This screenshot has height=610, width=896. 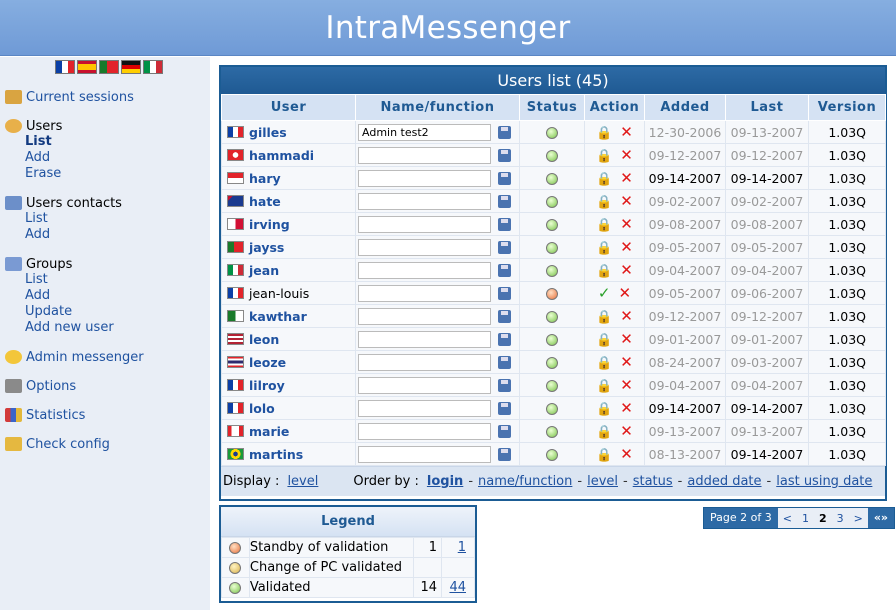 What do you see at coordinates (269, 431) in the screenshot?
I see `user-login-link: marie` at bounding box center [269, 431].